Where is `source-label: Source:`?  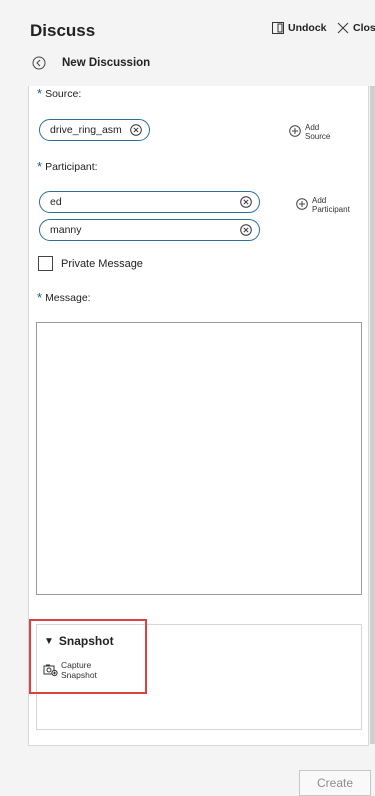
source-label: Source: is located at coordinates (63, 94).